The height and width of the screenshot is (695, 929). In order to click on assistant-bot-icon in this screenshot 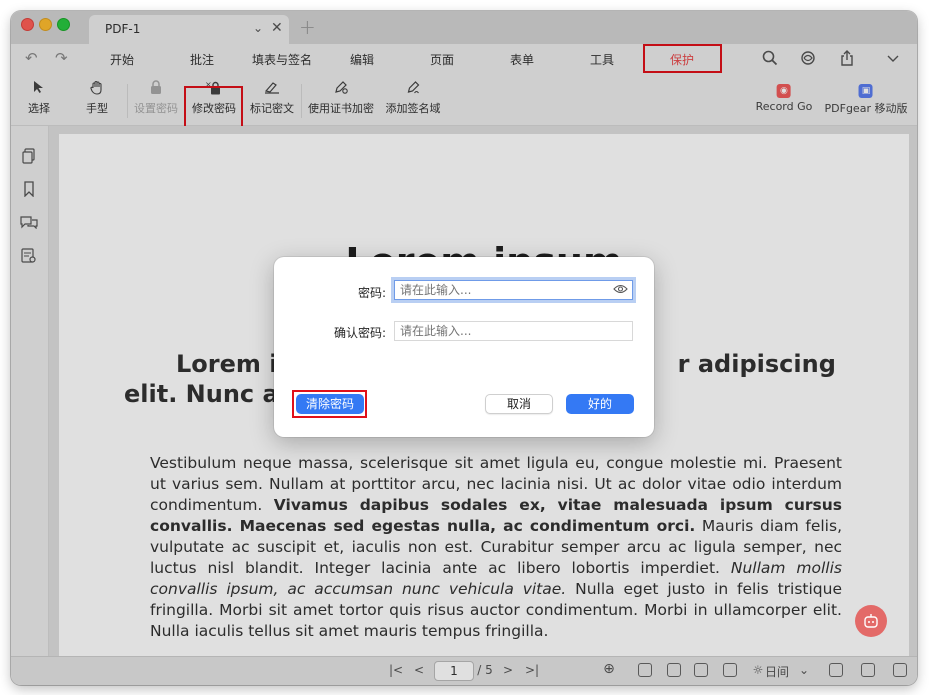, I will do `click(871, 621)`.